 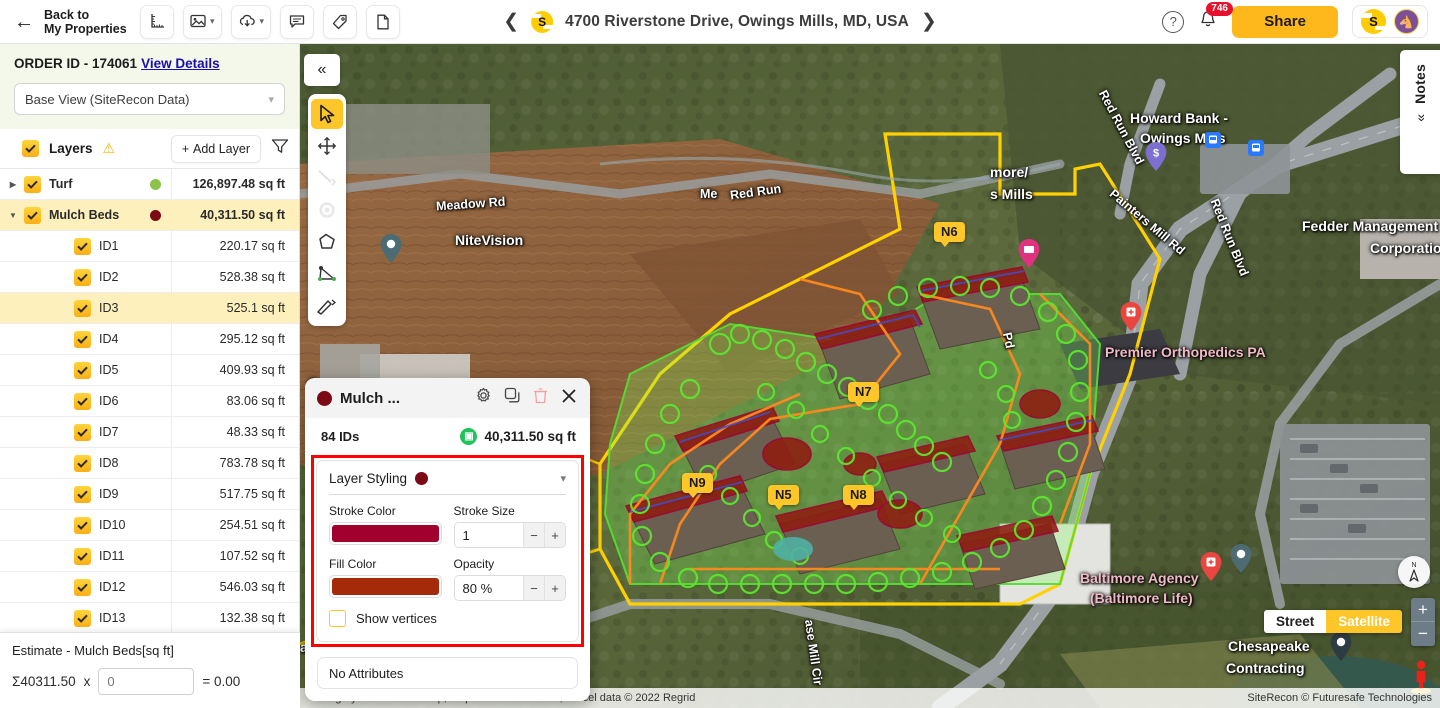 What do you see at coordinates (149, 463) in the screenshot?
I see `layer-row-id8: ▶ID8783.78 sq ft` at bounding box center [149, 463].